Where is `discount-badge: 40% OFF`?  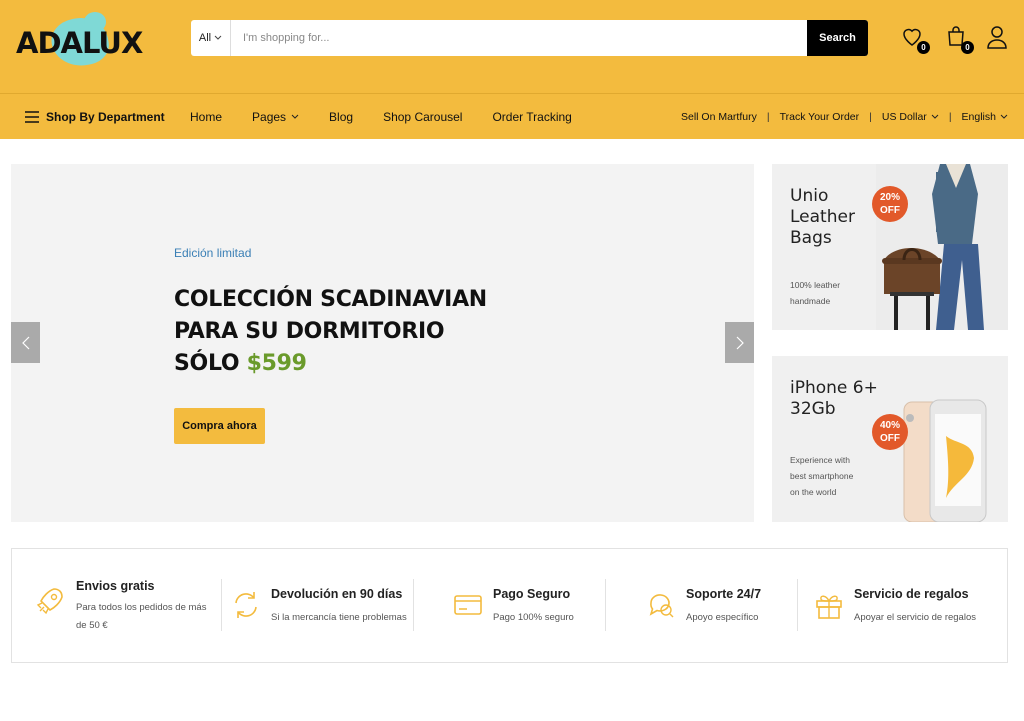 discount-badge: 40% OFF is located at coordinates (890, 432).